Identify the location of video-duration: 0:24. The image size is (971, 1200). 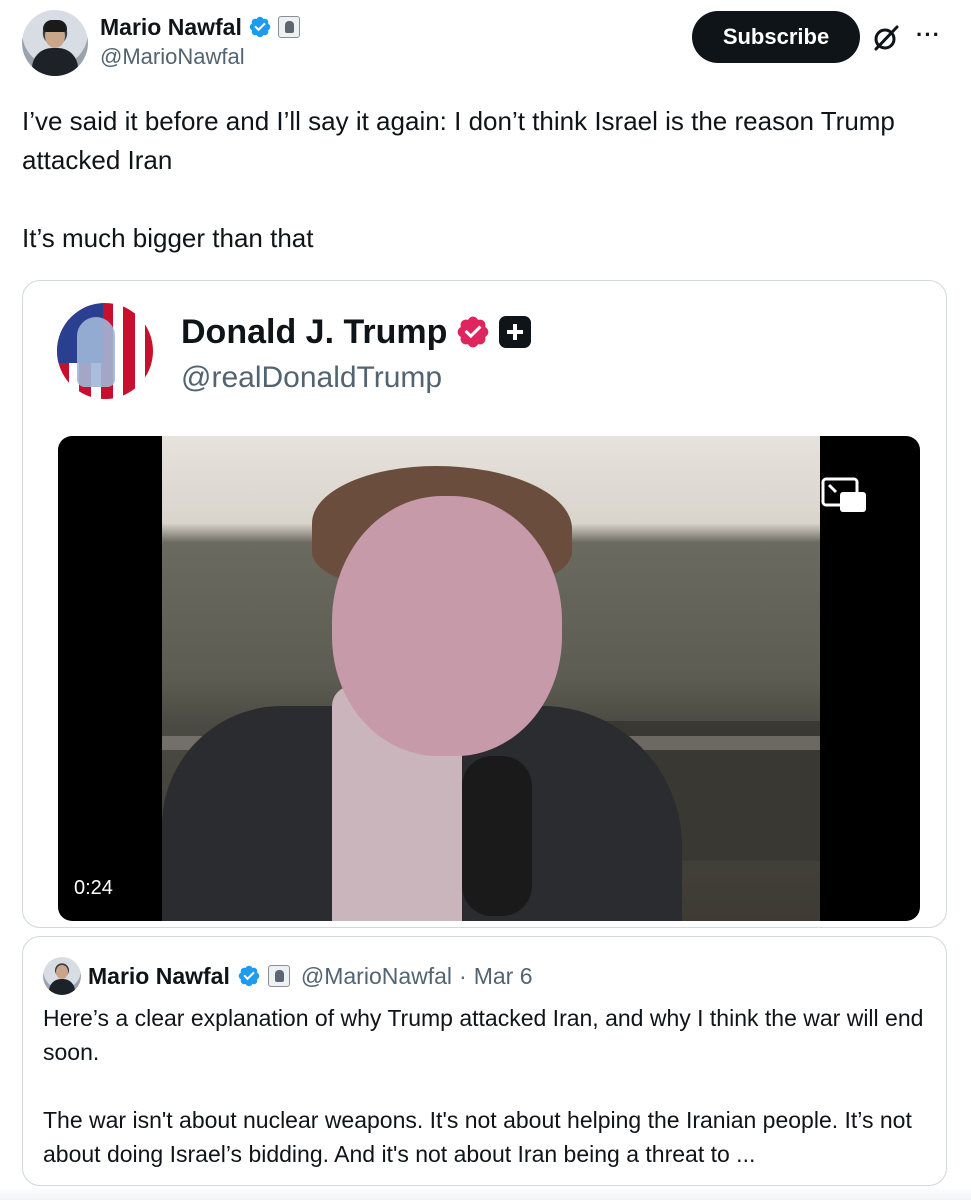
(93, 888).